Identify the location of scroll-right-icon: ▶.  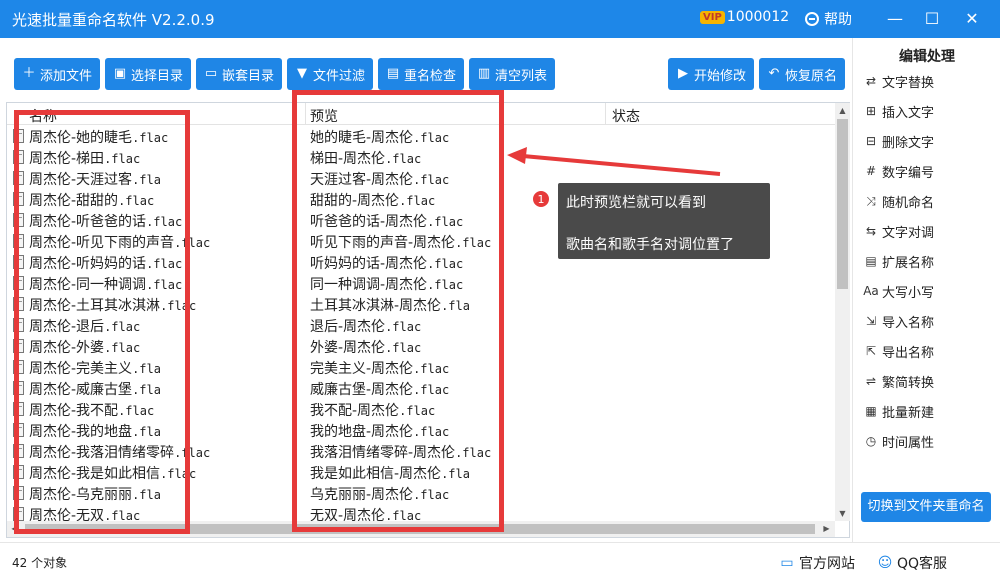
(826, 529).